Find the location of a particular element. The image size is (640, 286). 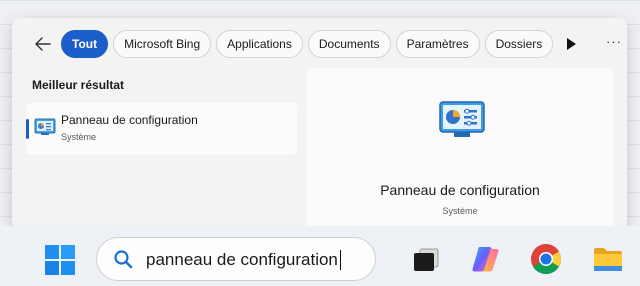

search-icon is located at coordinates (123, 259).